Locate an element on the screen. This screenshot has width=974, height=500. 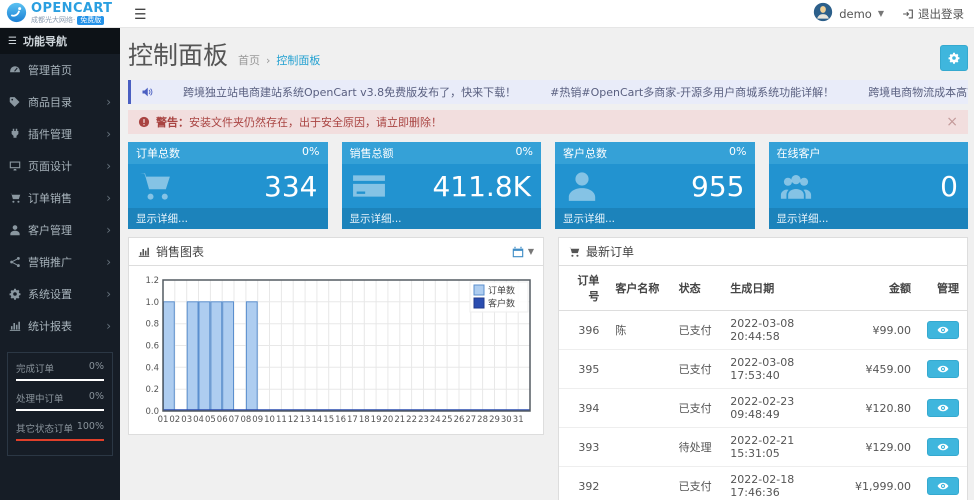
sidebar-item-6: 客户管理 › is located at coordinates (60, 230).